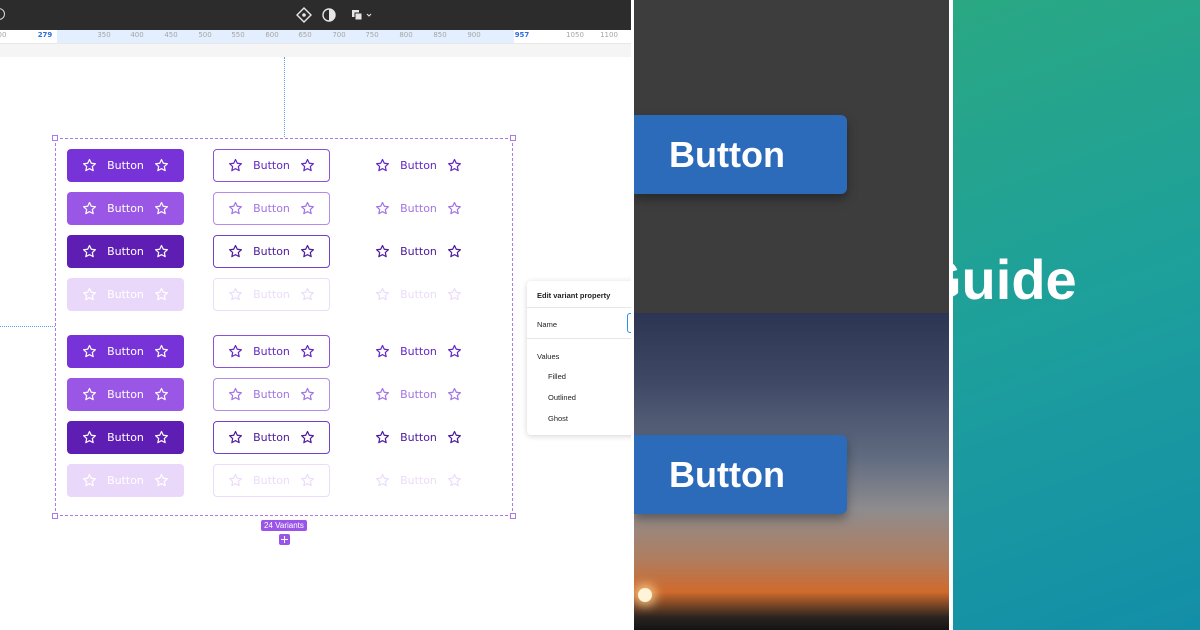  I want to click on resize-handle-top-right, so click(513, 138).